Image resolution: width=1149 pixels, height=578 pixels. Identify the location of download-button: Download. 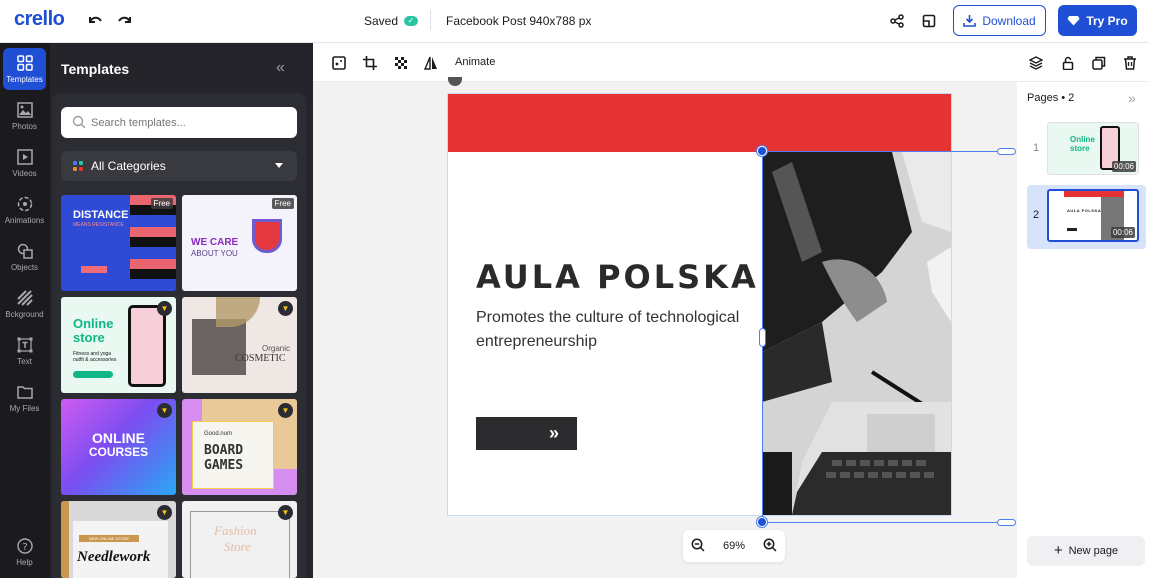
(999, 20).